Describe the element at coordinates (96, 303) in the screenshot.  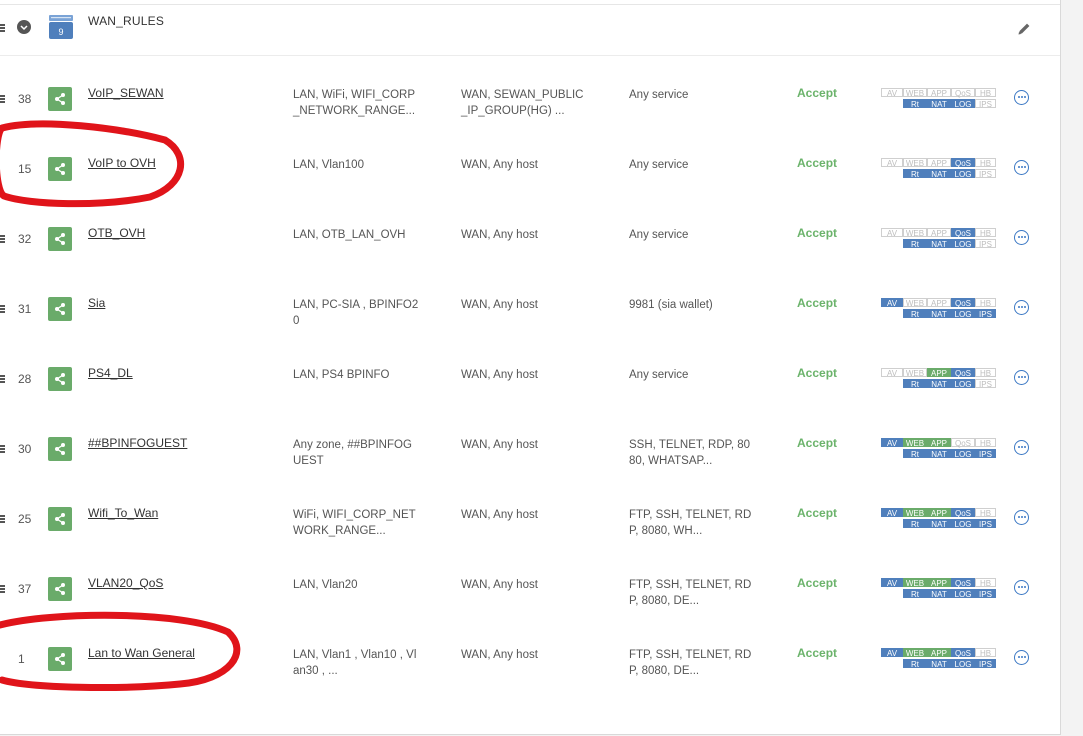
I see `rule-name-link: Sia` at that location.